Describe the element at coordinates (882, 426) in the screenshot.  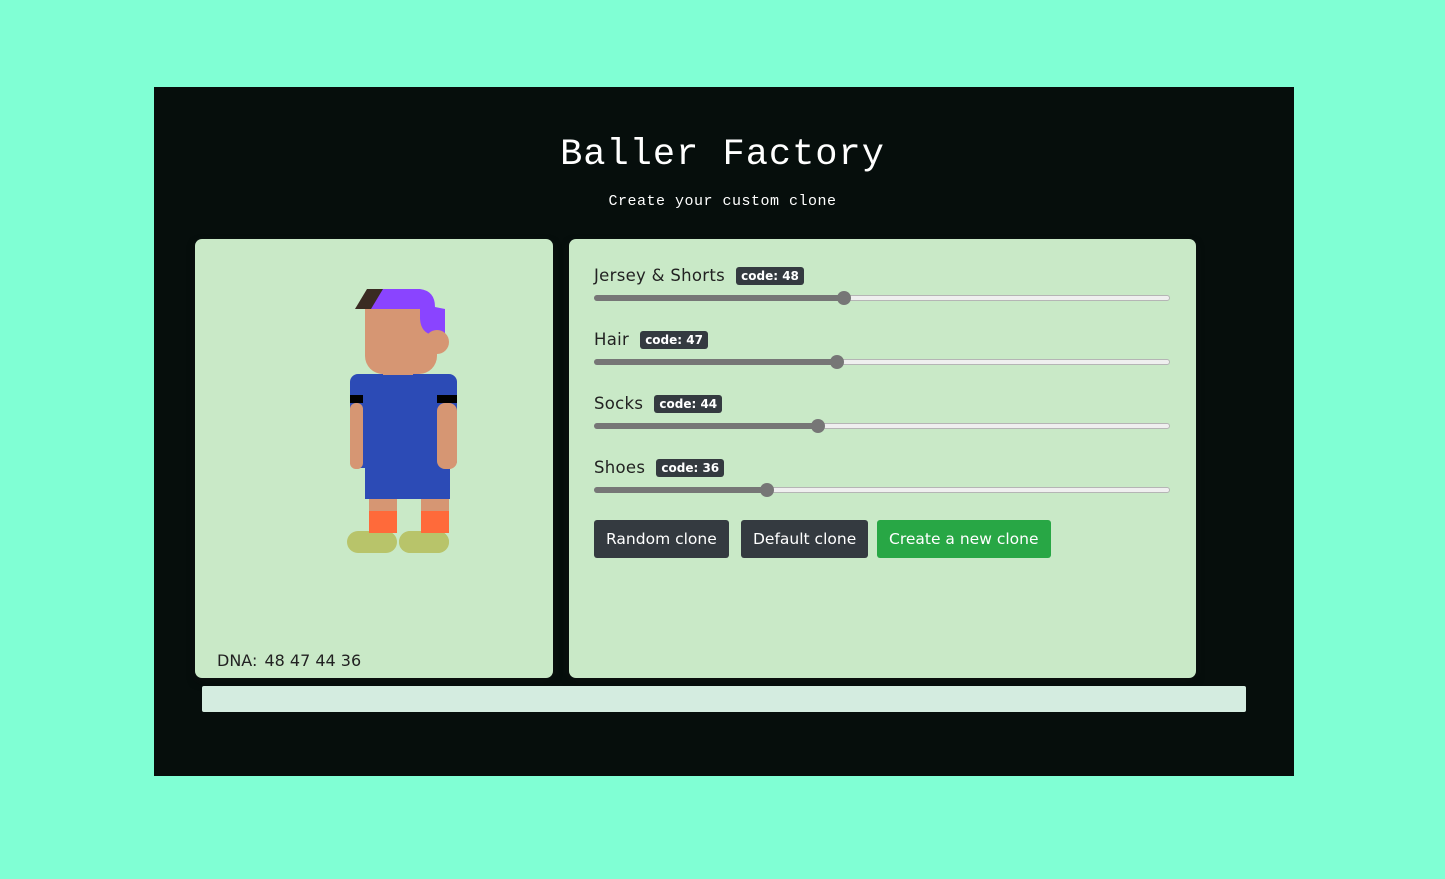
I see `socks-slider` at that location.